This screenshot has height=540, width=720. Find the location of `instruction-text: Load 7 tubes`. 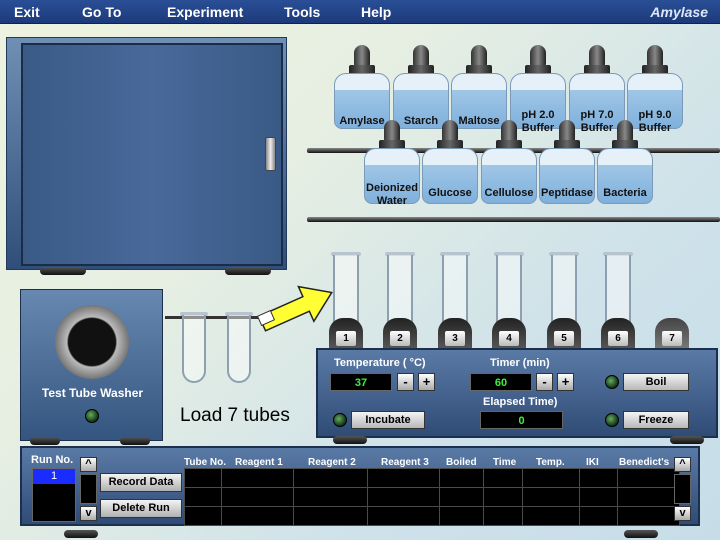

instruction-text: Load 7 tubes is located at coordinates (235, 415).